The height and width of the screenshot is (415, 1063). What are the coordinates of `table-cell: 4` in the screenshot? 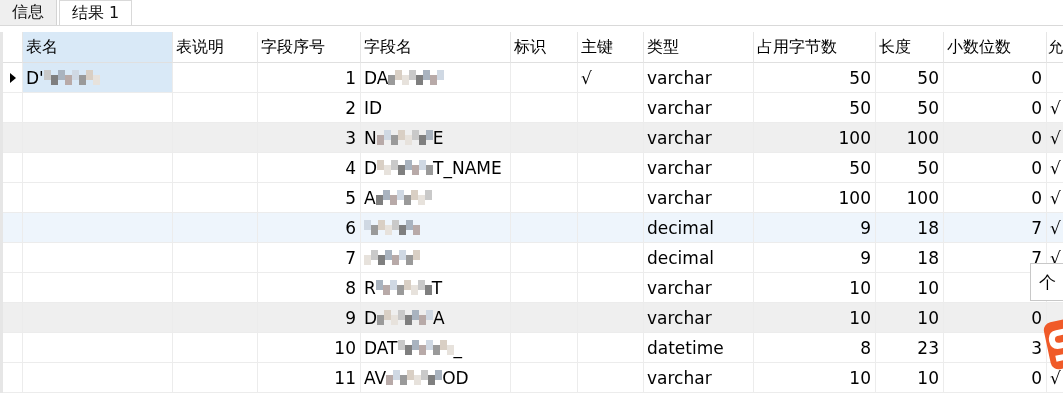 It's located at (309, 168).